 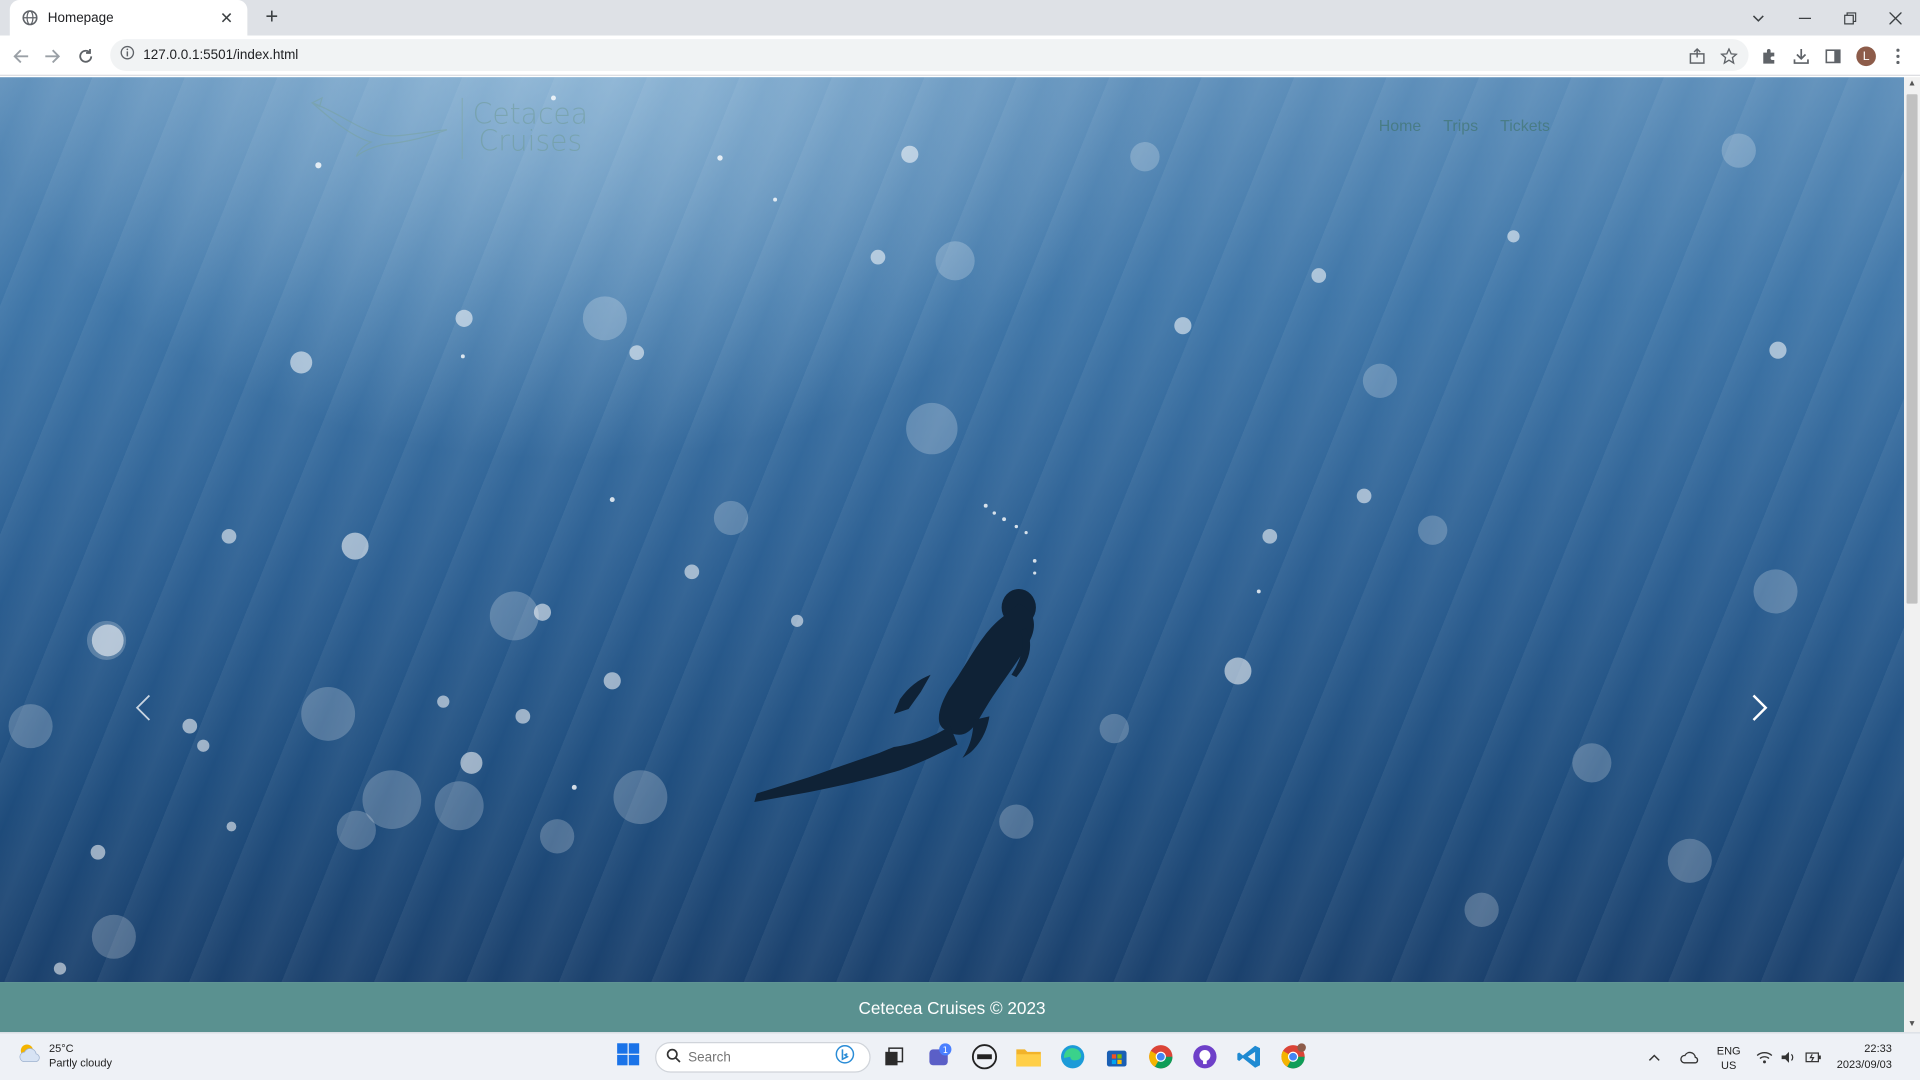 What do you see at coordinates (1292, 1056) in the screenshot?
I see `chrome-active-icon` at bounding box center [1292, 1056].